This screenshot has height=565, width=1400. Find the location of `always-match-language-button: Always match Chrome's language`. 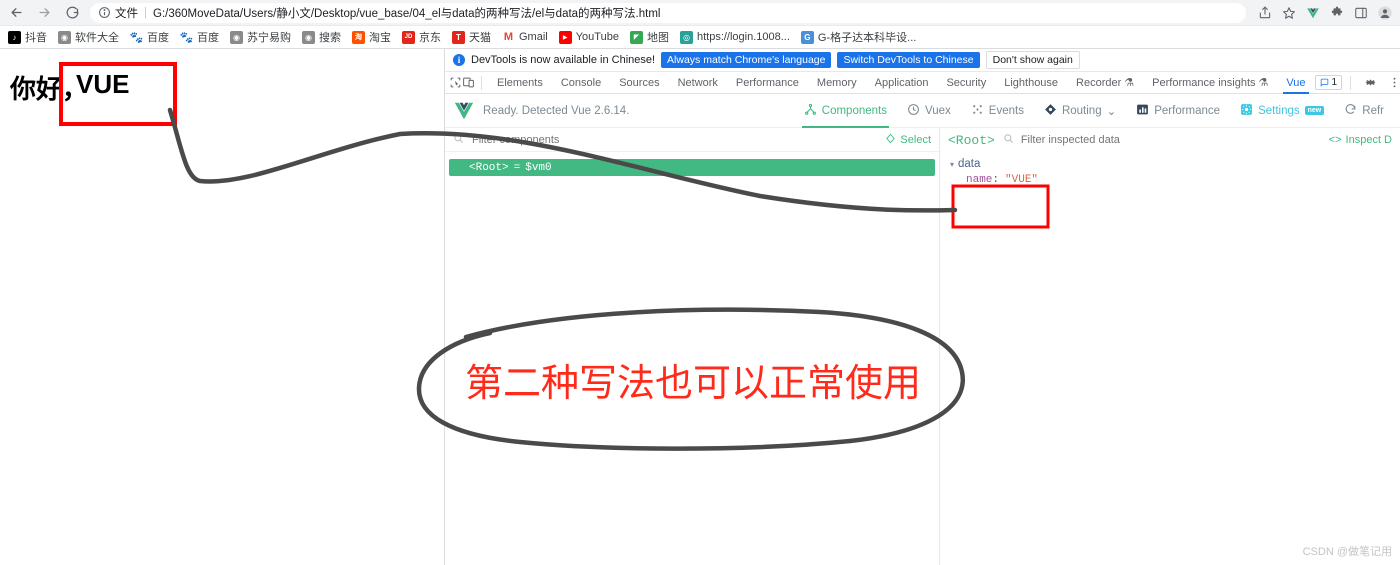

always-match-language-button: Always match Chrome's language is located at coordinates (746, 60).